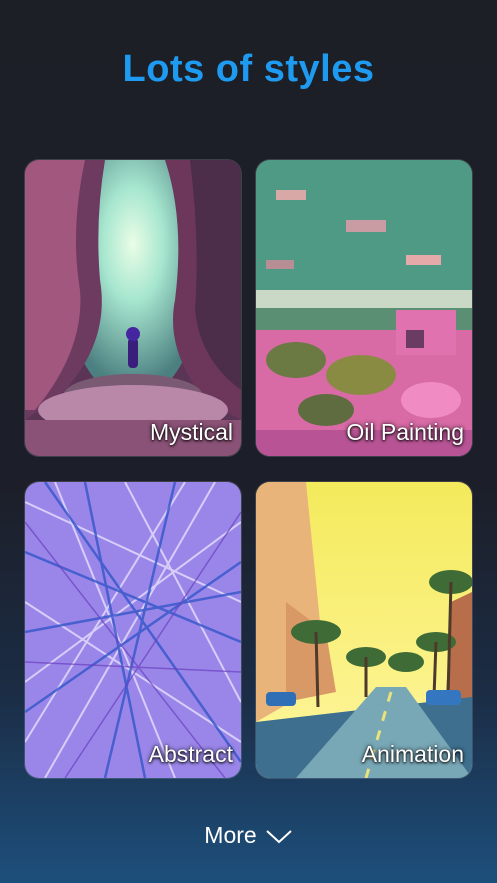 The width and height of the screenshot is (497, 883). I want to click on style-card-mystical: Mystical, so click(133, 308).